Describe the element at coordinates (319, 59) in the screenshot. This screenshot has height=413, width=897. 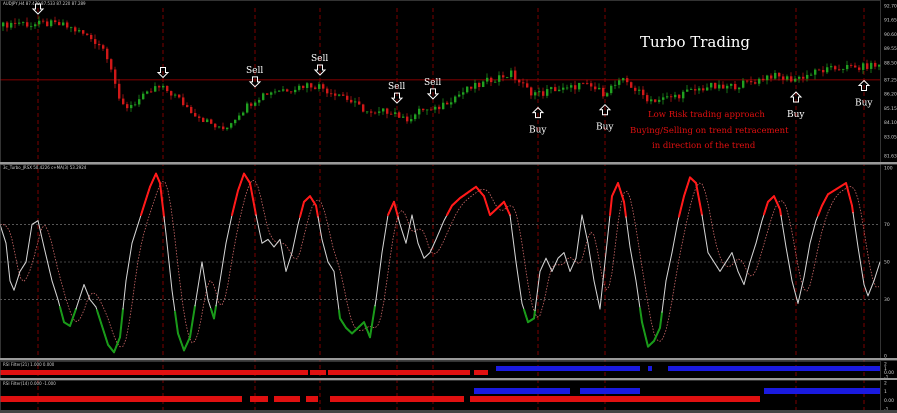
I see `sell-label: Sell` at that location.